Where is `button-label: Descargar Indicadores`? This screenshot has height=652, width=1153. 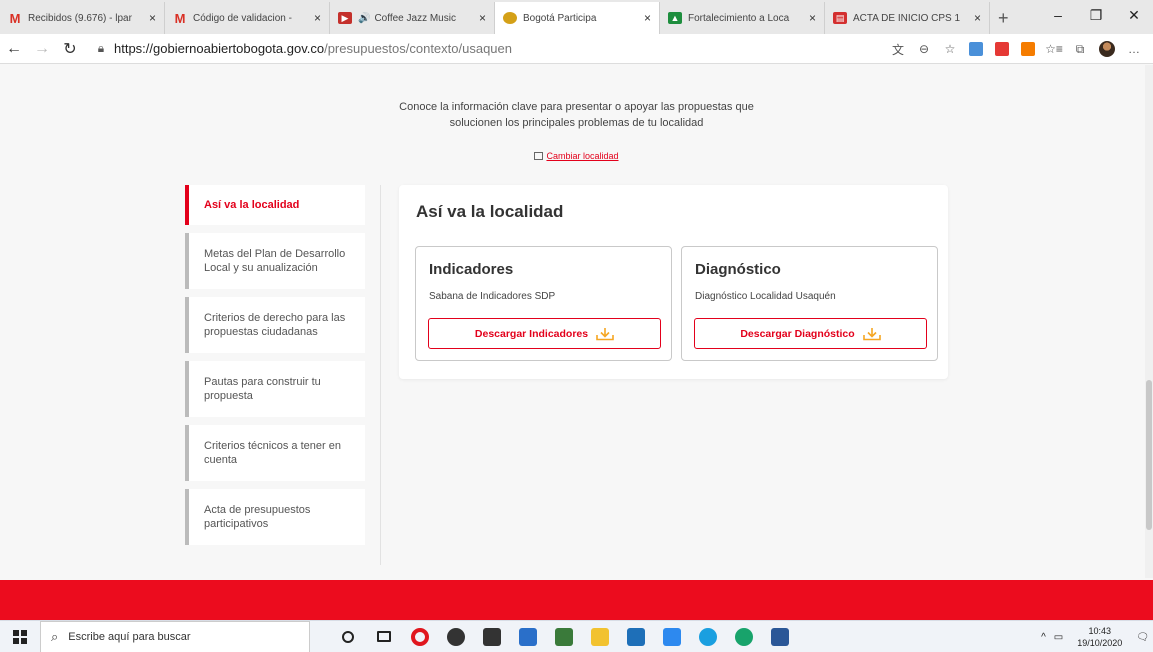
button-label: Descargar Indicadores is located at coordinates (531, 333).